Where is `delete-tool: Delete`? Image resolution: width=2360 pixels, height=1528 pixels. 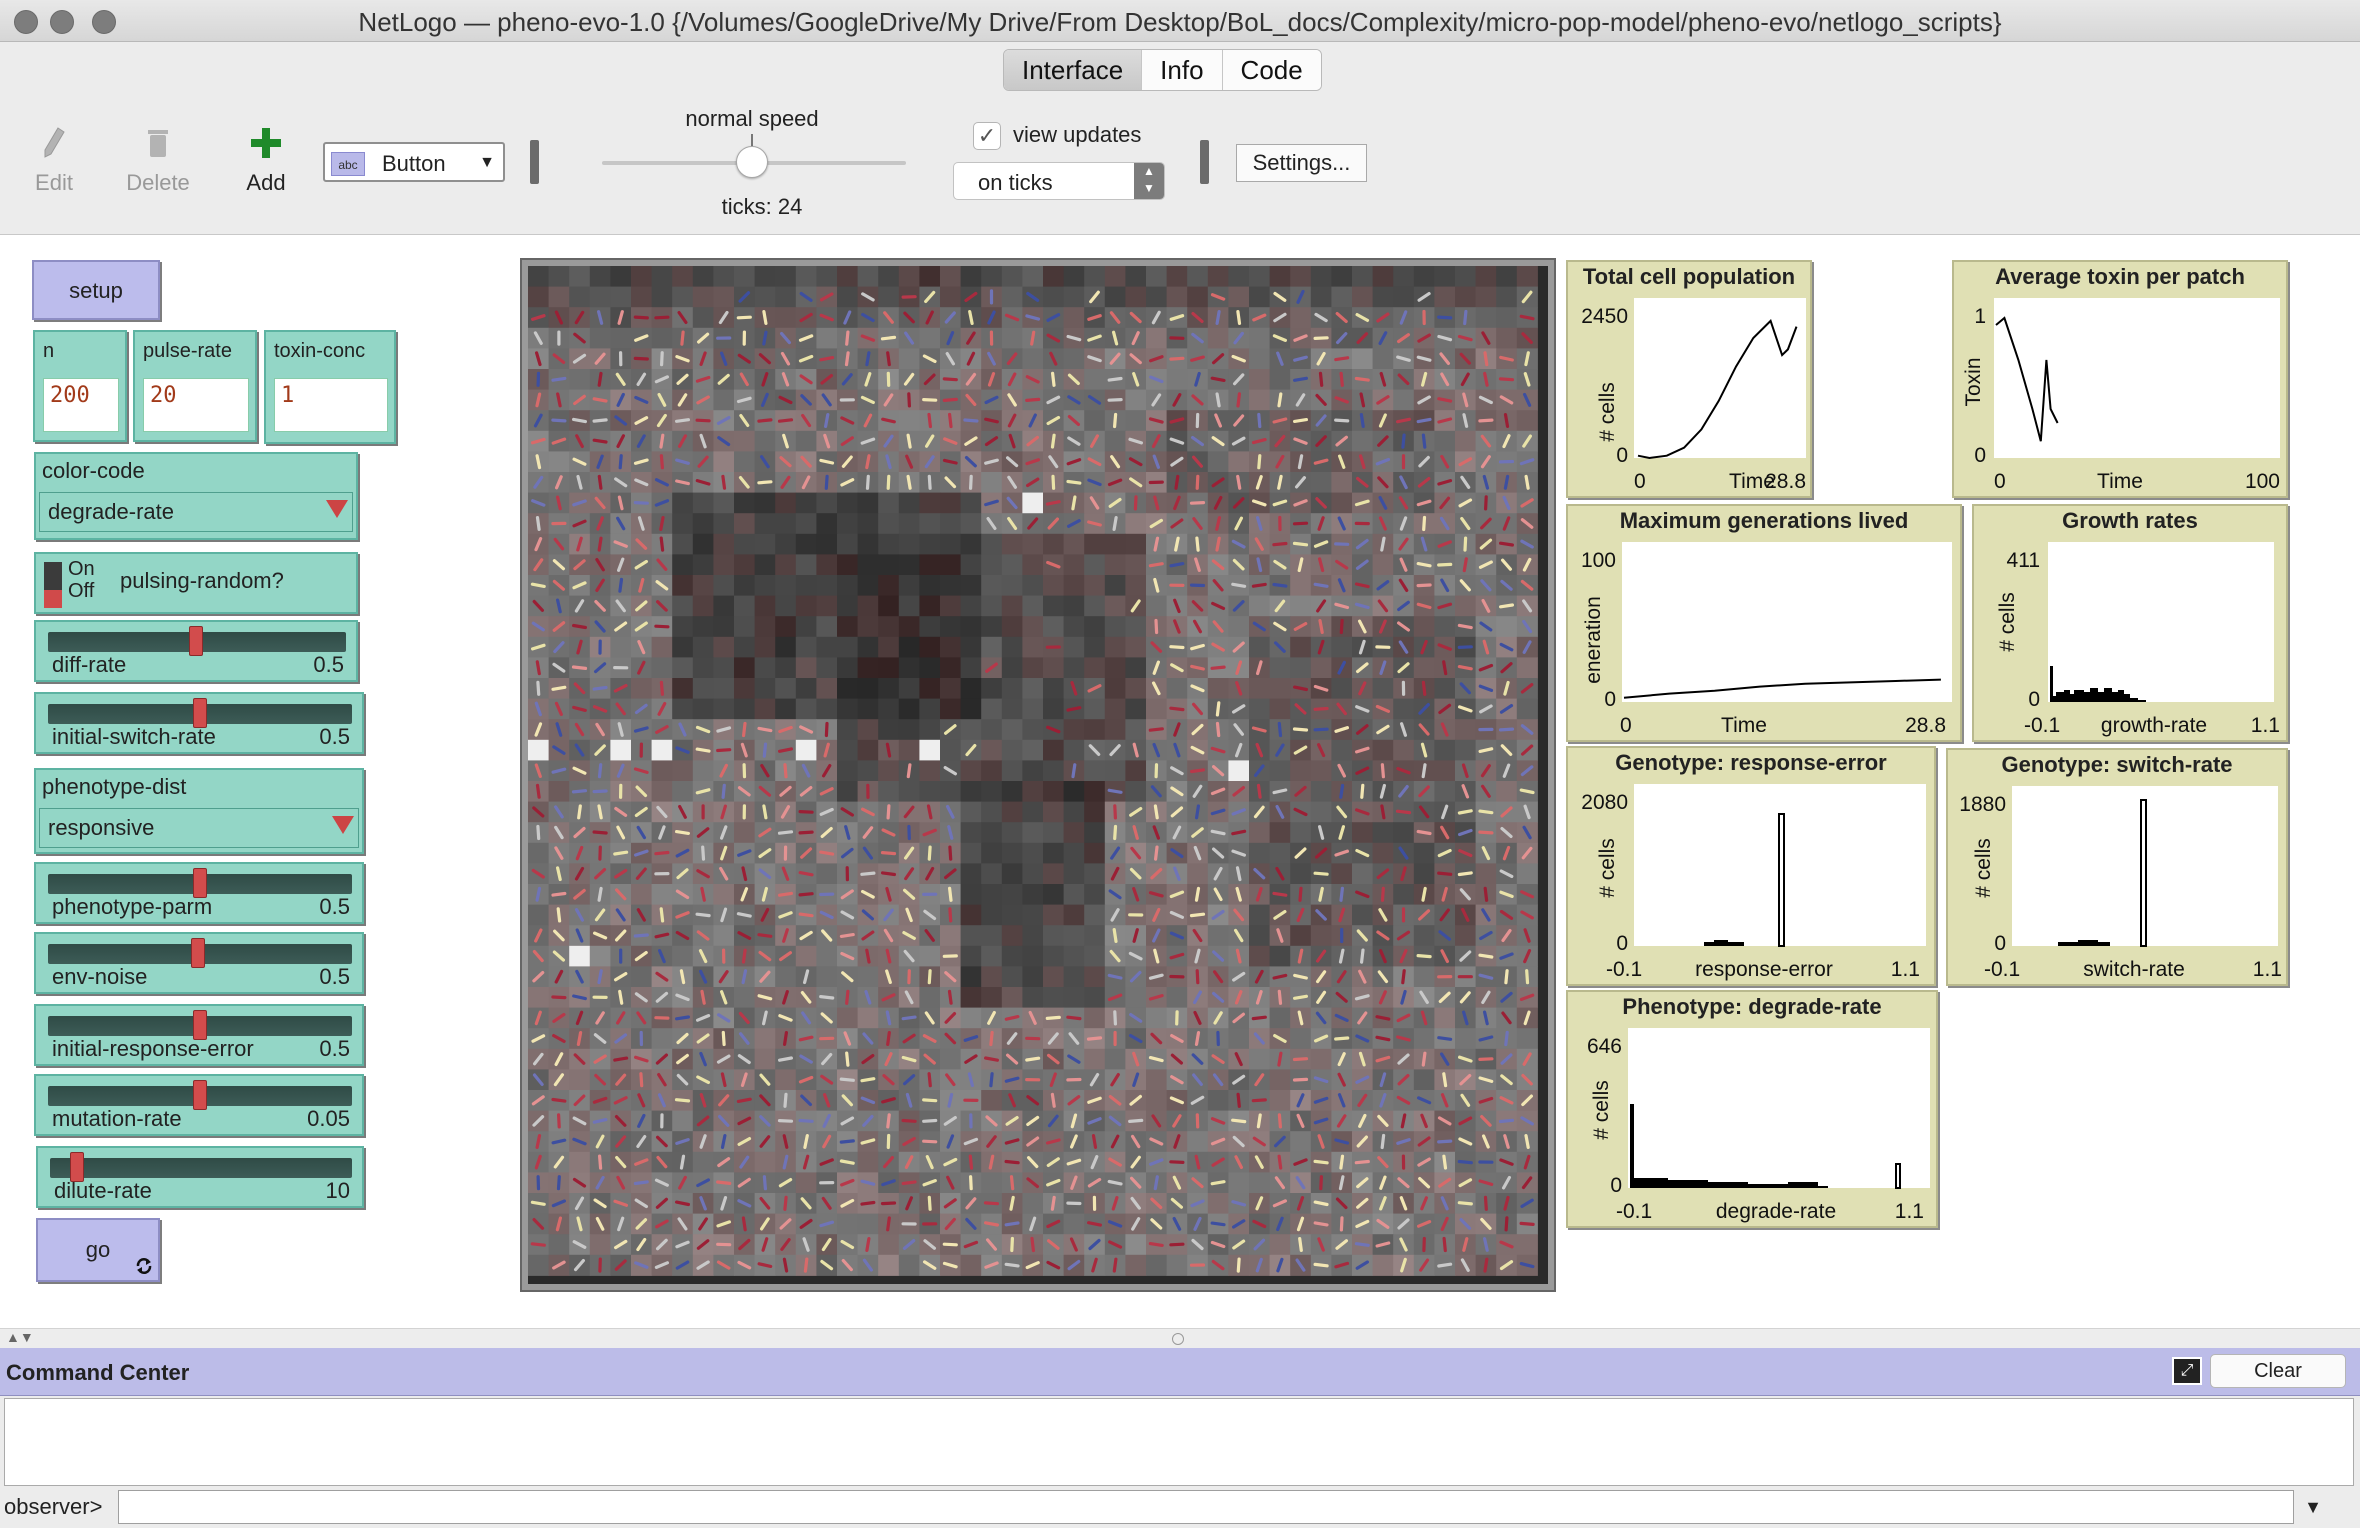
delete-tool: Delete is located at coordinates (158, 161).